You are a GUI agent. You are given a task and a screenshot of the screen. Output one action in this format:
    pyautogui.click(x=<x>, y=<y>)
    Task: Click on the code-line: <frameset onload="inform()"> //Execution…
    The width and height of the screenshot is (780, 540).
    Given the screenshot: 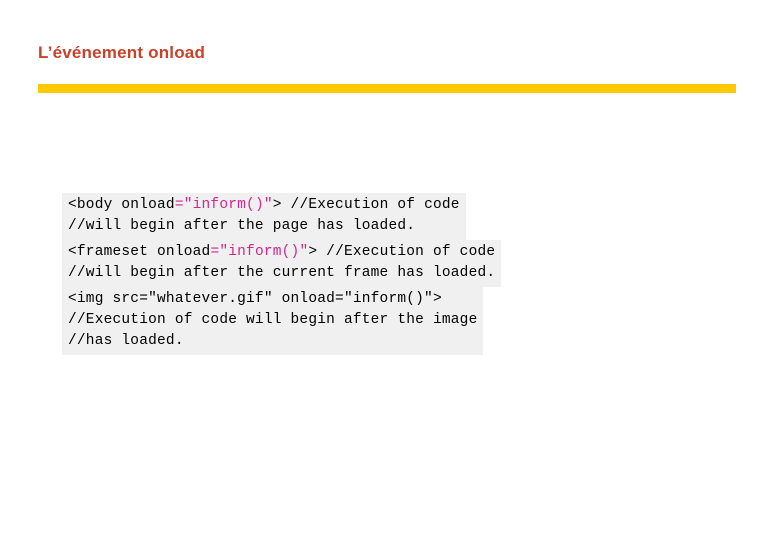 What is the action you would take?
    pyautogui.click(x=281, y=252)
    